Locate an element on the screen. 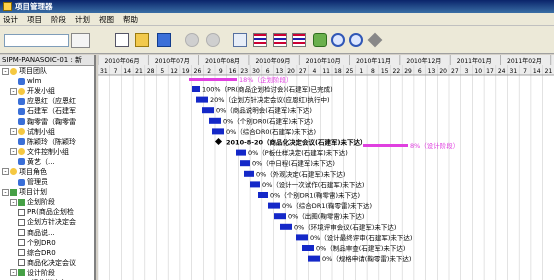 This screenshot has width=554, height=280. user-icon is located at coordinates (21, 101).